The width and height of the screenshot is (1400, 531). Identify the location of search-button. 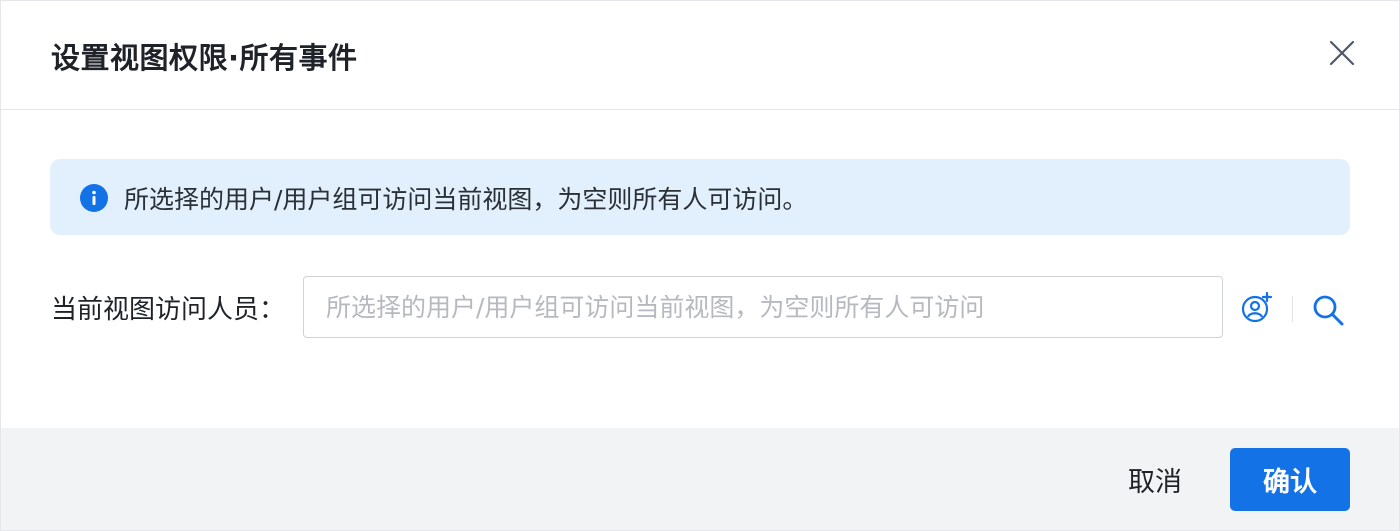
(1328, 310).